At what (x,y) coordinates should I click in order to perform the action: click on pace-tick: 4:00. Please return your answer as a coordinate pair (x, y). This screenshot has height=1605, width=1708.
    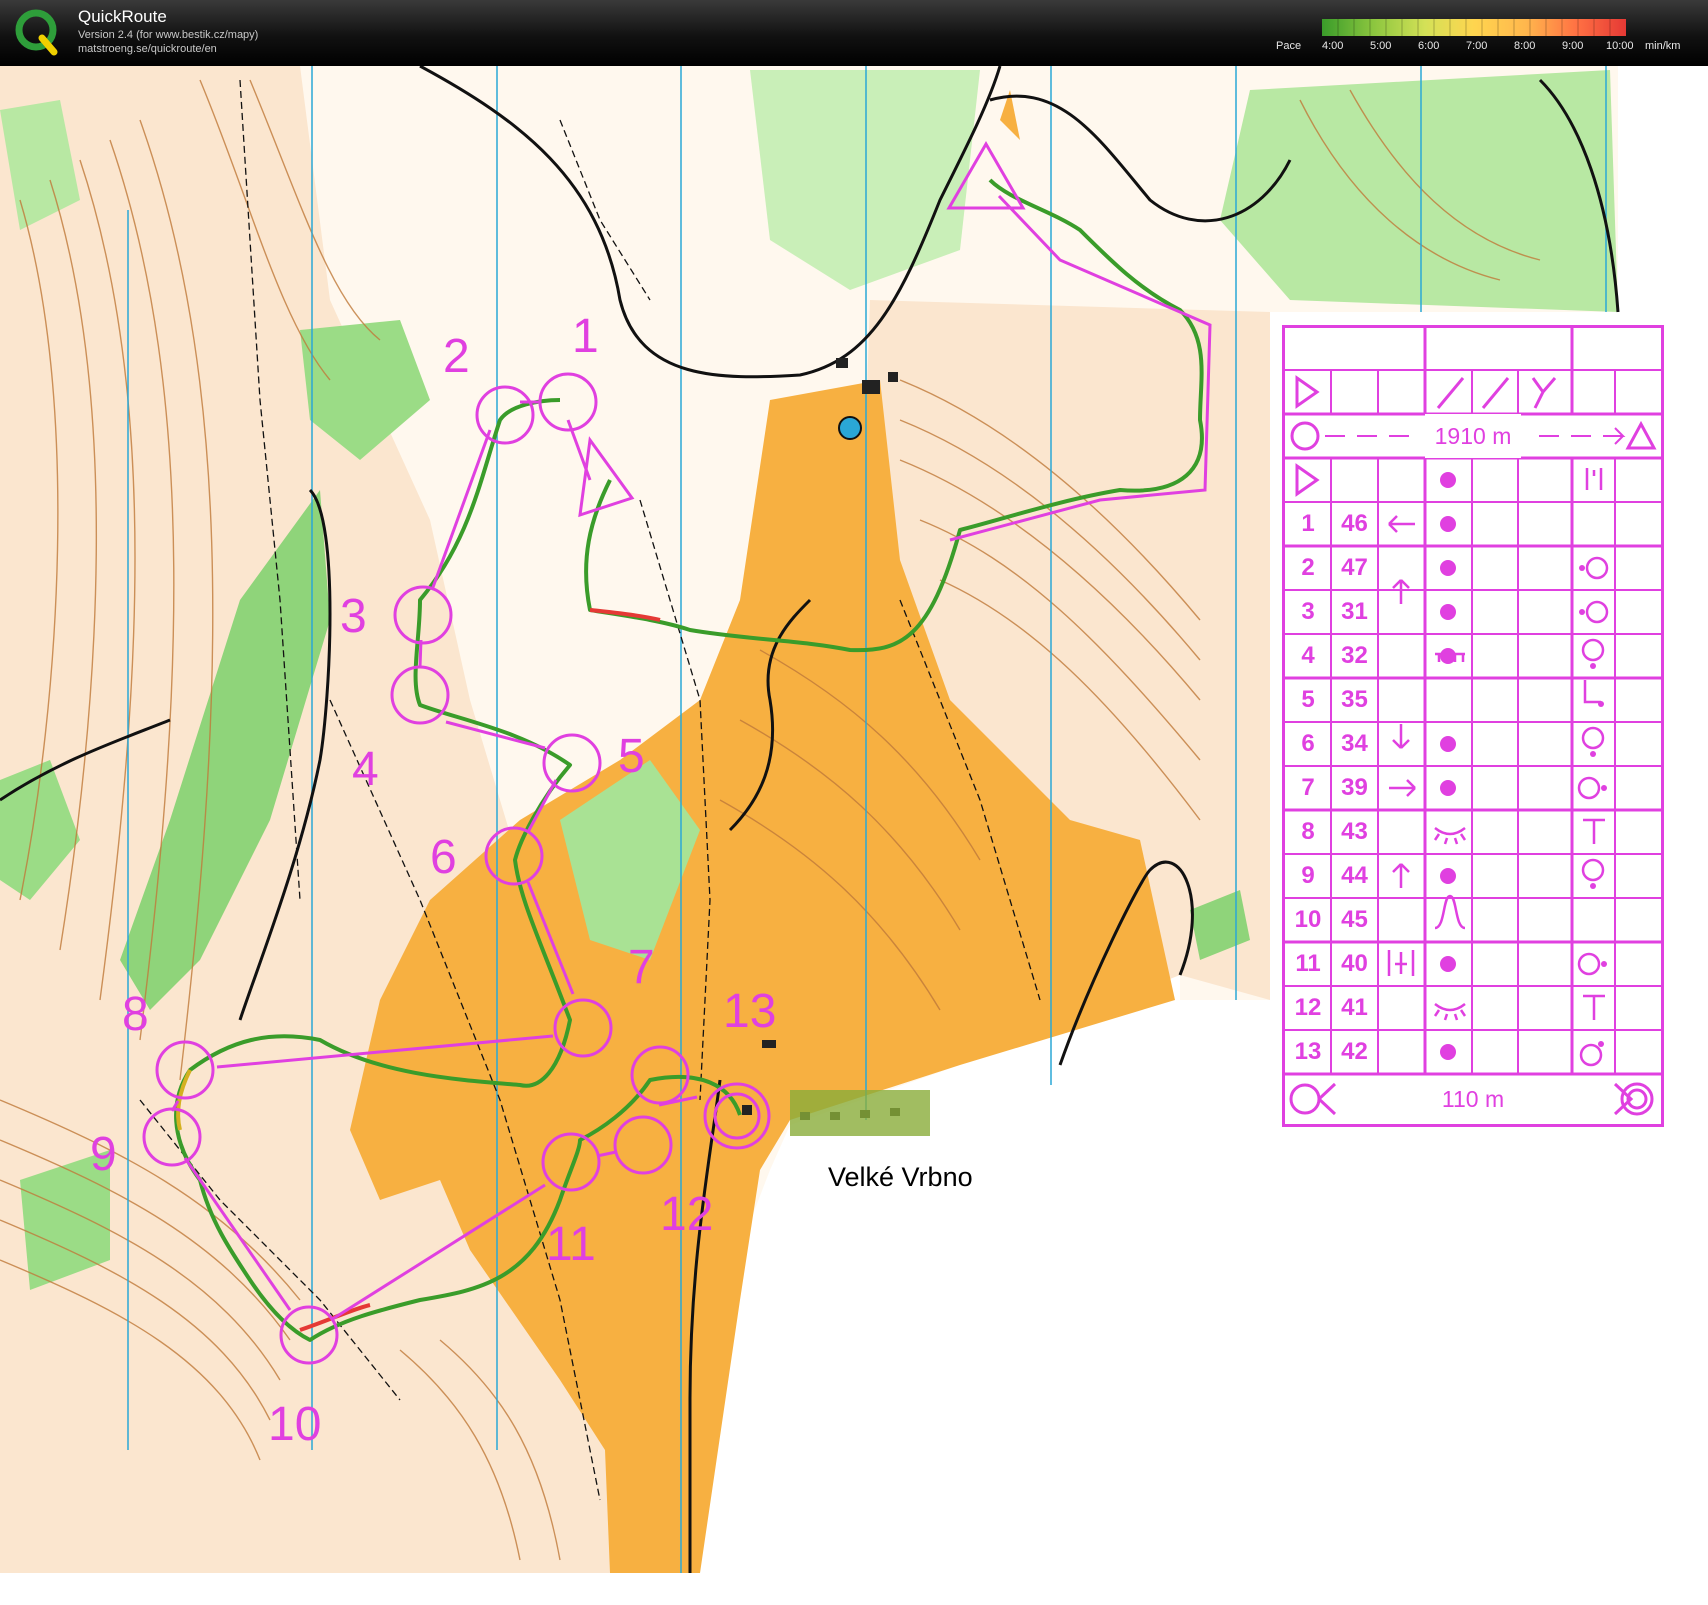
    Looking at the image, I should click on (1333, 46).